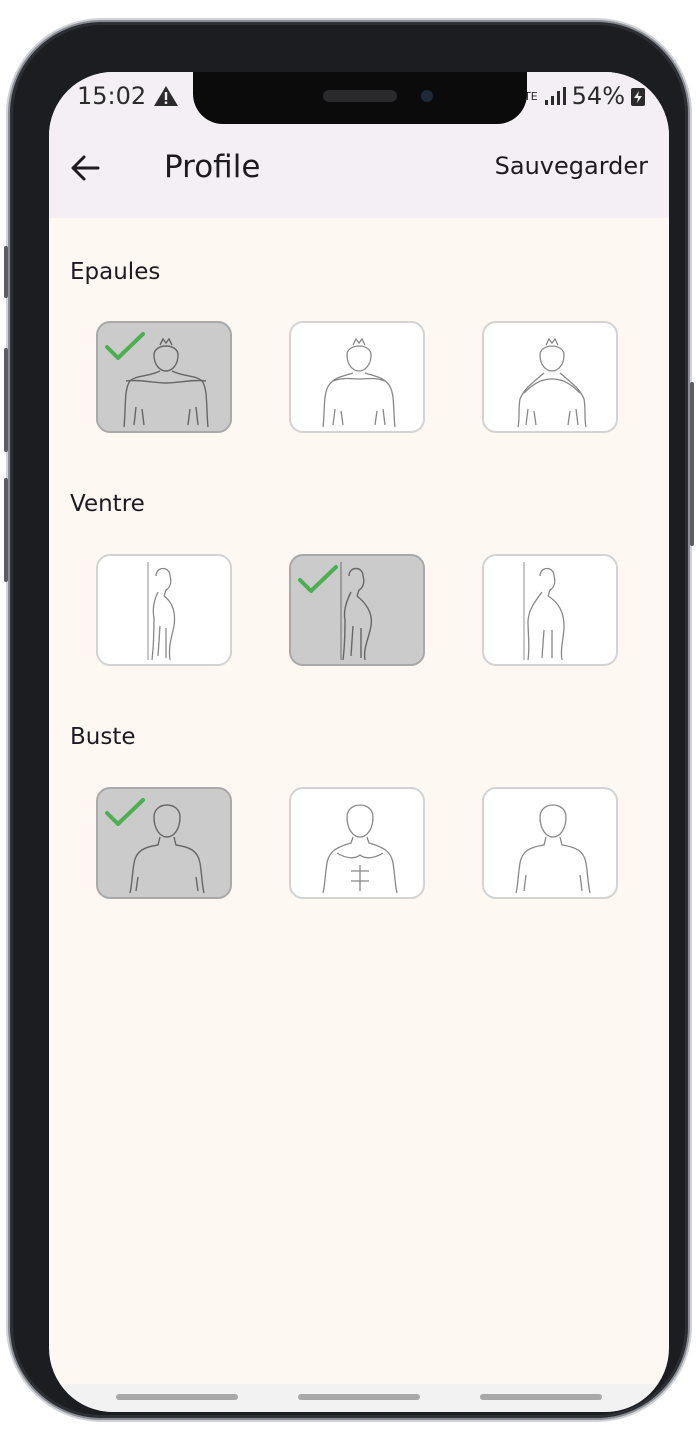 The height and width of the screenshot is (1440, 696). What do you see at coordinates (692, 464) in the screenshot?
I see `power-button` at bounding box center [692, 464].